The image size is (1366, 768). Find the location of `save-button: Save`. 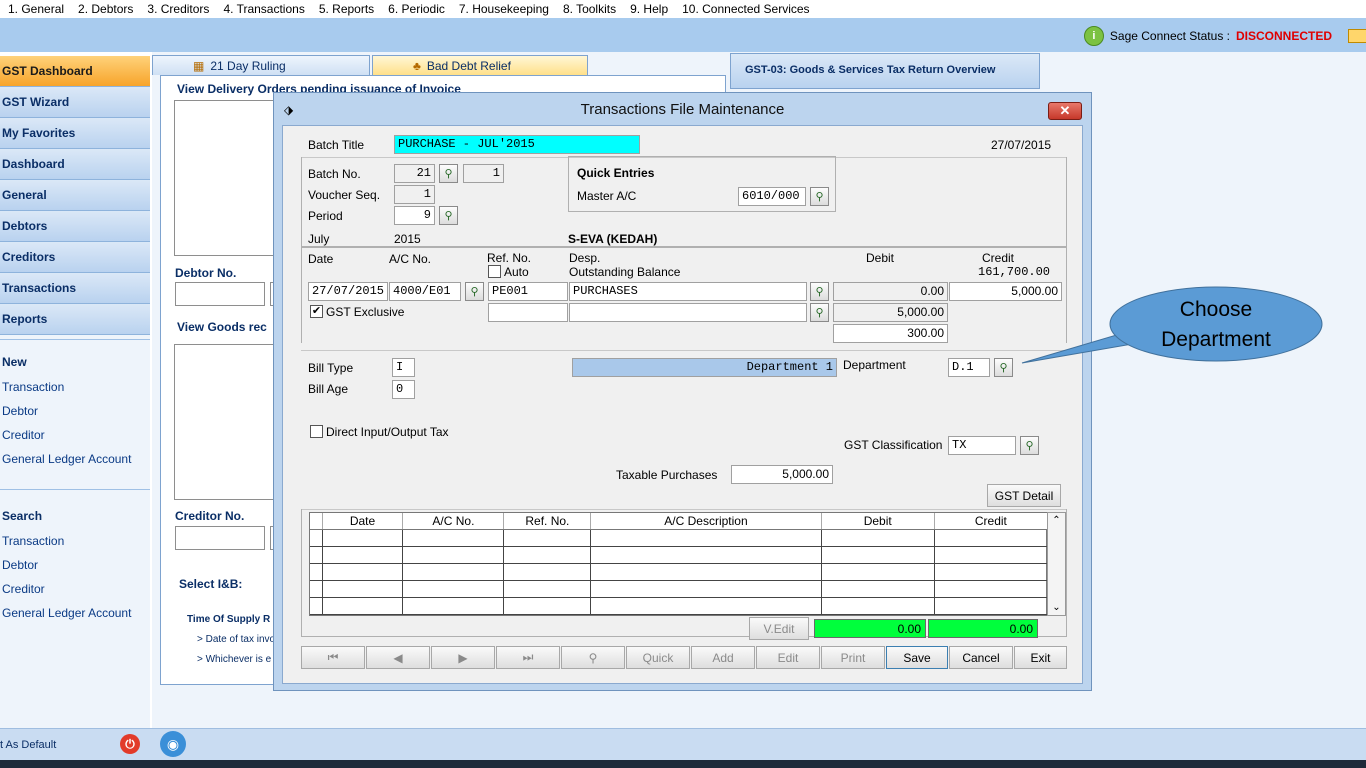

save-button: Save is located at coordinates (917, 657).